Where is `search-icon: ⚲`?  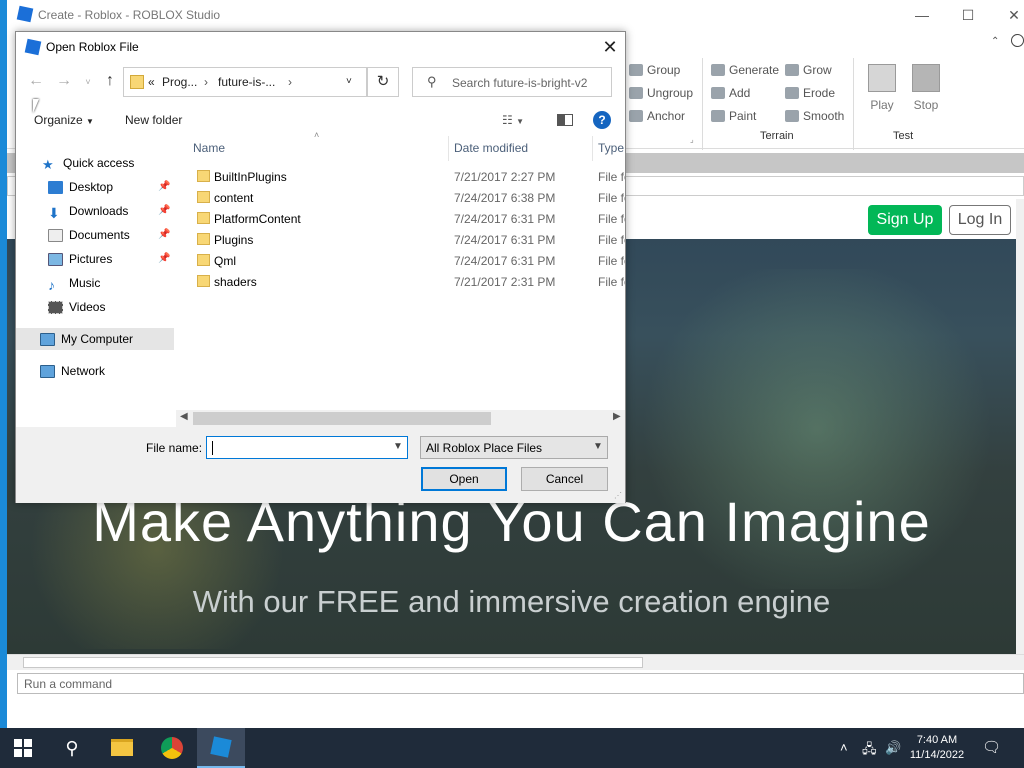 search-icon: ⚲ is located at coordinates (72, 748).